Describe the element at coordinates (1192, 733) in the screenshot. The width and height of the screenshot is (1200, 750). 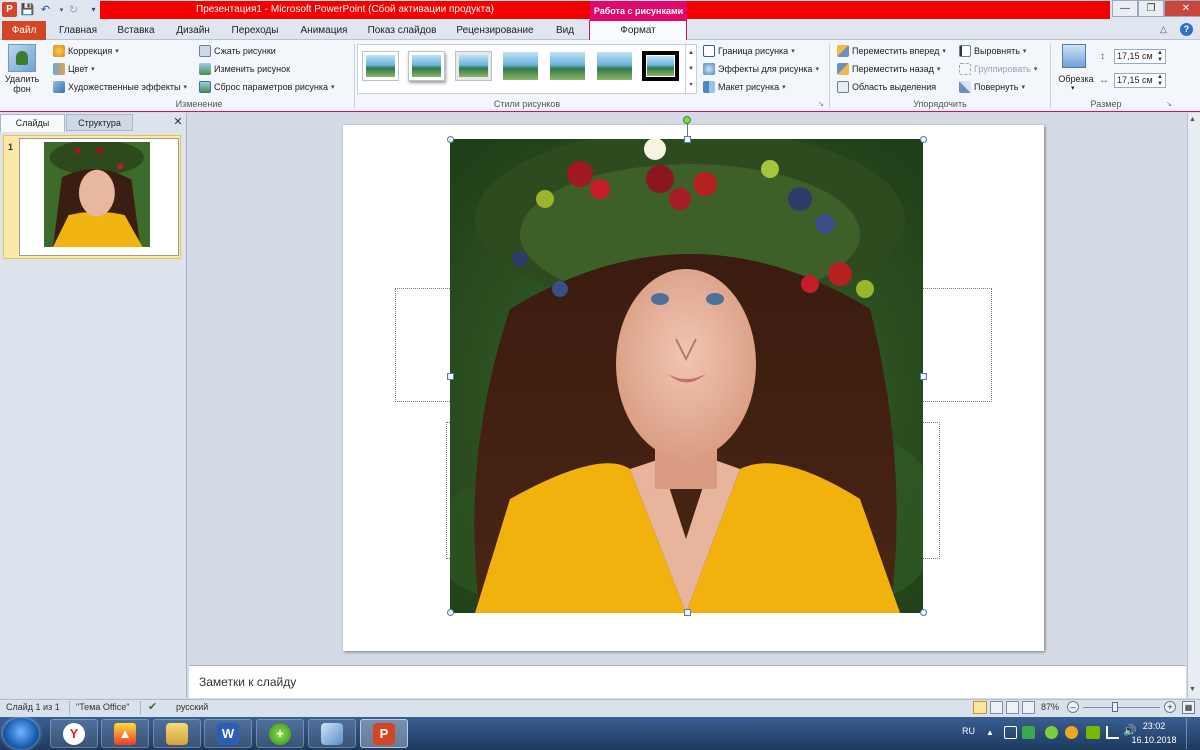
I see `show-desktop-button` at that location.